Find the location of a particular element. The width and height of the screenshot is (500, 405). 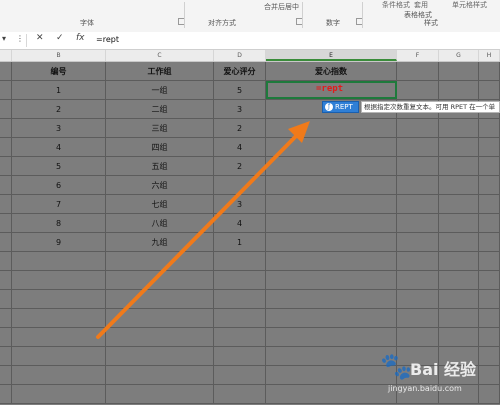

baidu-paw-icon: 🐾 is located at coordinates (396, 367).